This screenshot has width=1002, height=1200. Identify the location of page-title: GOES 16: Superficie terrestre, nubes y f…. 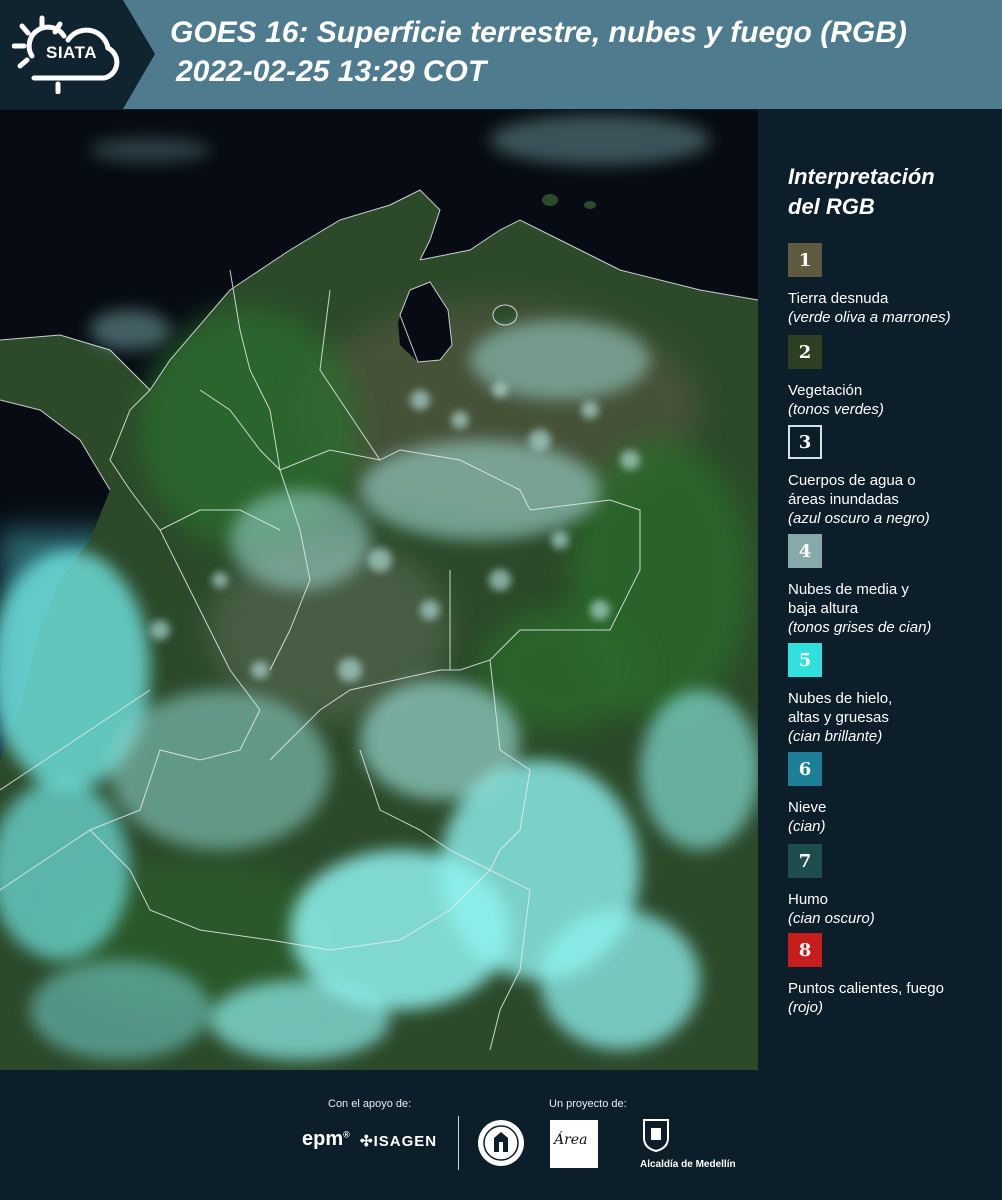
(538, 32).